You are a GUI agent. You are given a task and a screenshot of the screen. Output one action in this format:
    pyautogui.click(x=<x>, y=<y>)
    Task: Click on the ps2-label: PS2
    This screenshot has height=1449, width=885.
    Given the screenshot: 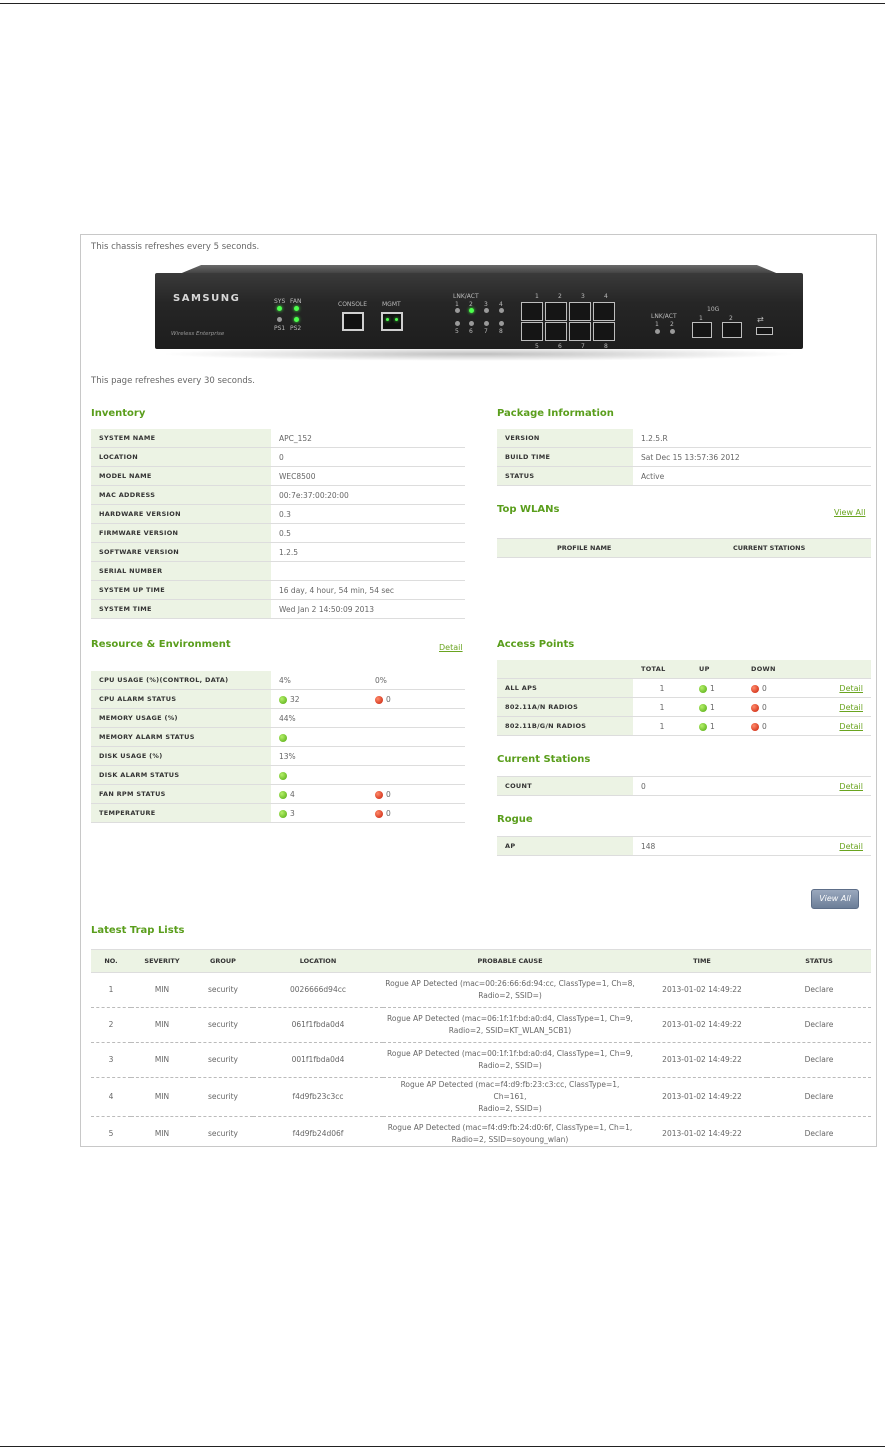 What is the action you would take?
    pyautogui.click(x=296, y=328)
    